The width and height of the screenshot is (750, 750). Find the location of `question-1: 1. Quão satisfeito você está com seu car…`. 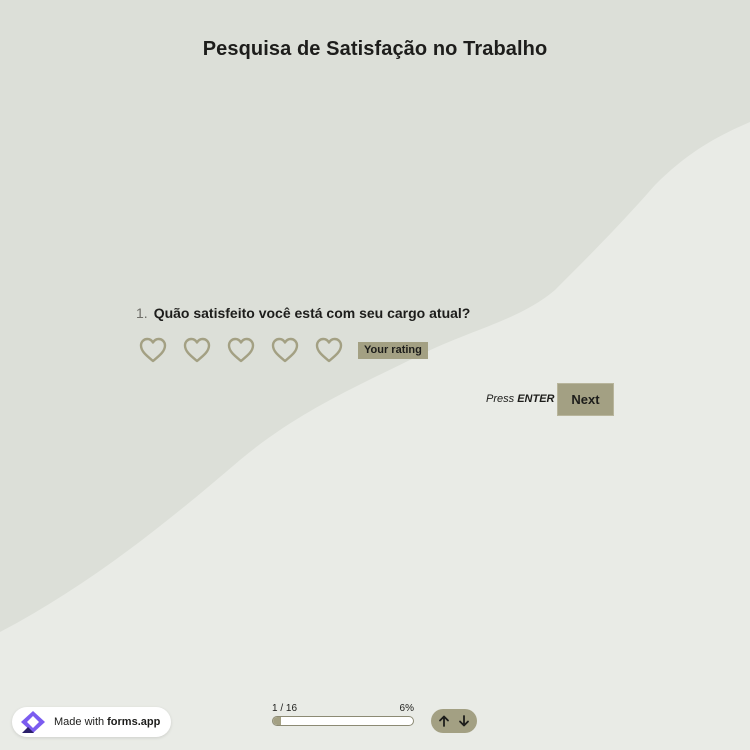

question-1: 1. Quão satisfeito você está com seu car… is located at coordinates (303, 313).